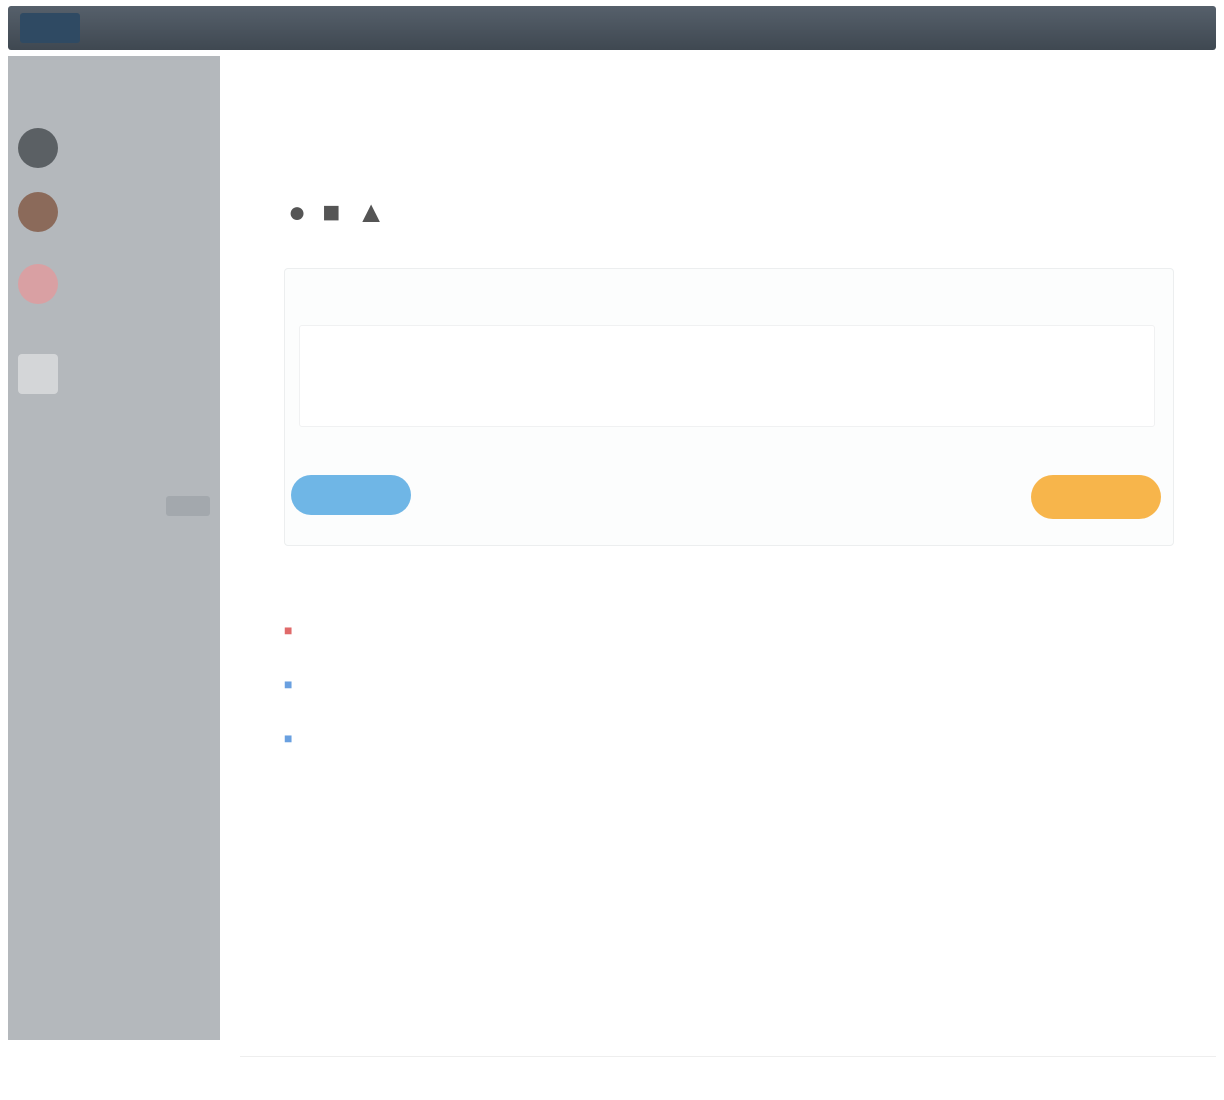 This screenshot has width=1224, height=1100. I want to click on post-type-icons: ● ■ ▲, so click(337, 213).